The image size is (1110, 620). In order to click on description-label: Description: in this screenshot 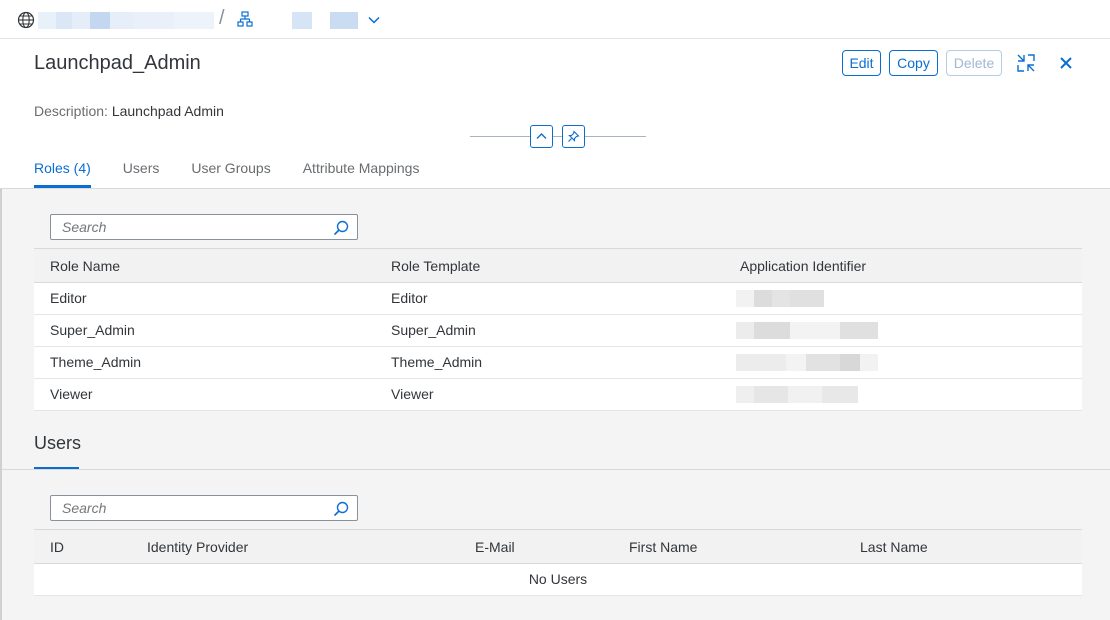, I will do `click(71, 111)`.